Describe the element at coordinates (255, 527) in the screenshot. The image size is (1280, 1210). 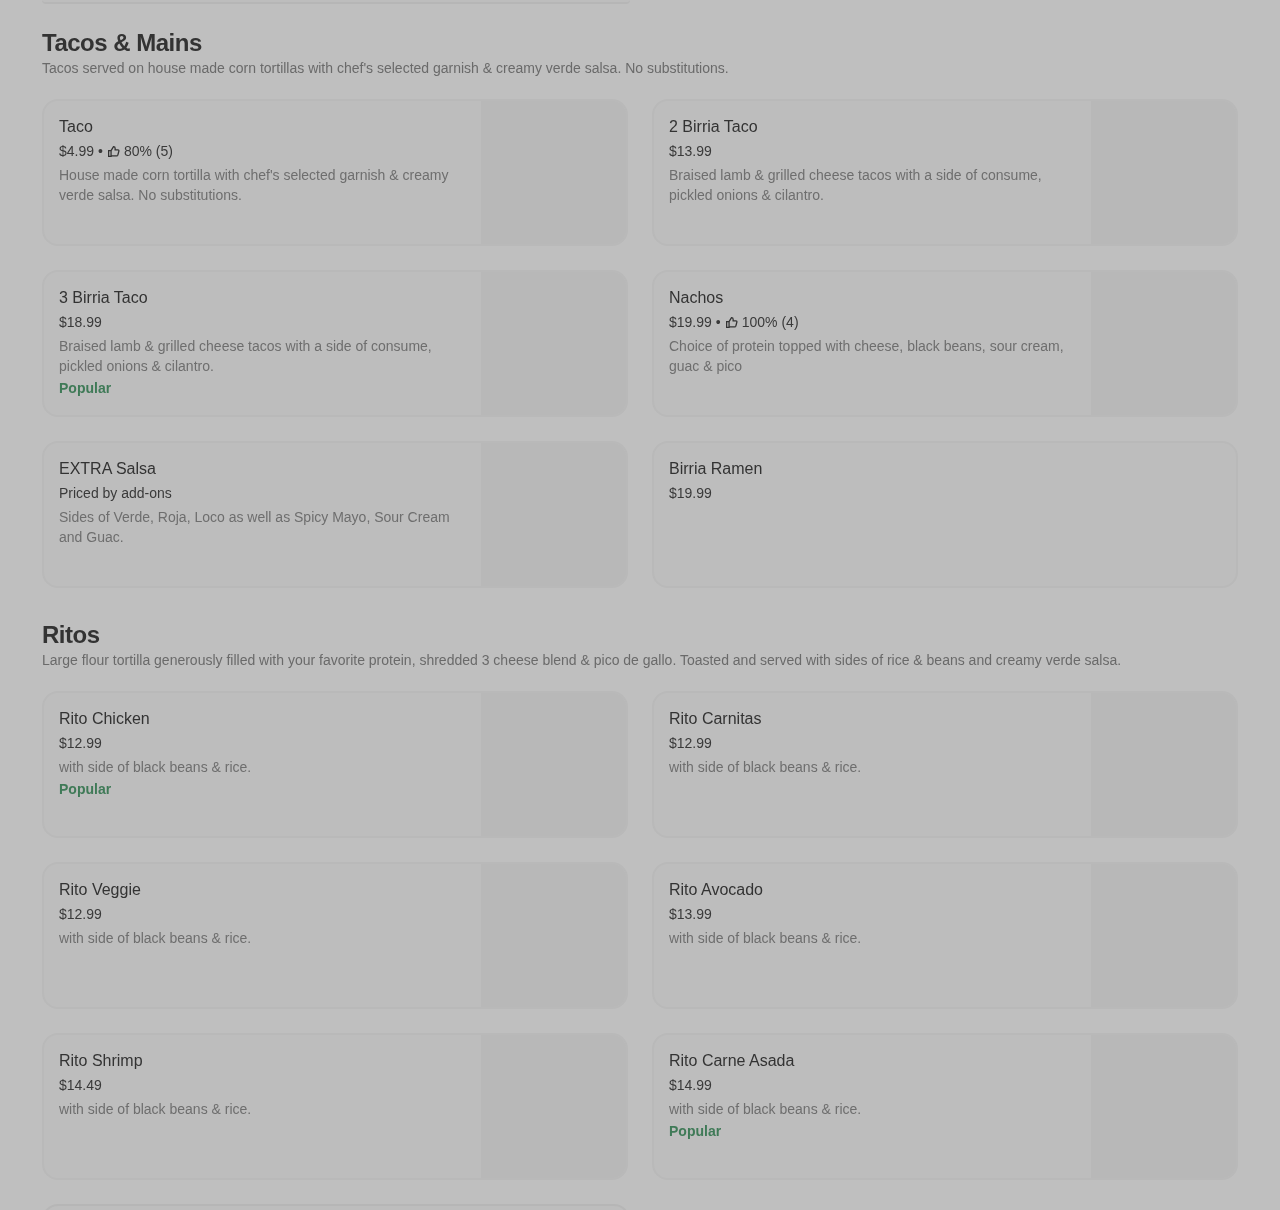
I see `item-description: Sides of Verde, Roja, Loco as well as Spicy Mayo, Sour Cream and Guac.` at that location.